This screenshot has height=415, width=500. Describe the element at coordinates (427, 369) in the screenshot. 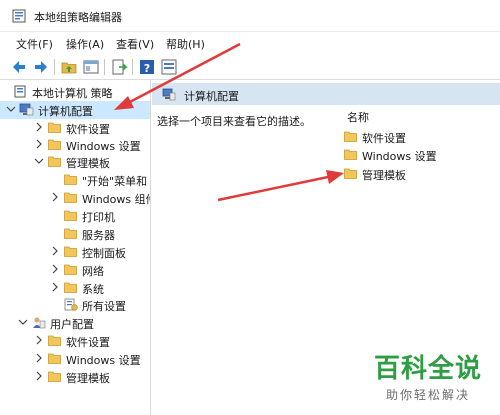

I see `watermark-main: 百科全说` at that location.